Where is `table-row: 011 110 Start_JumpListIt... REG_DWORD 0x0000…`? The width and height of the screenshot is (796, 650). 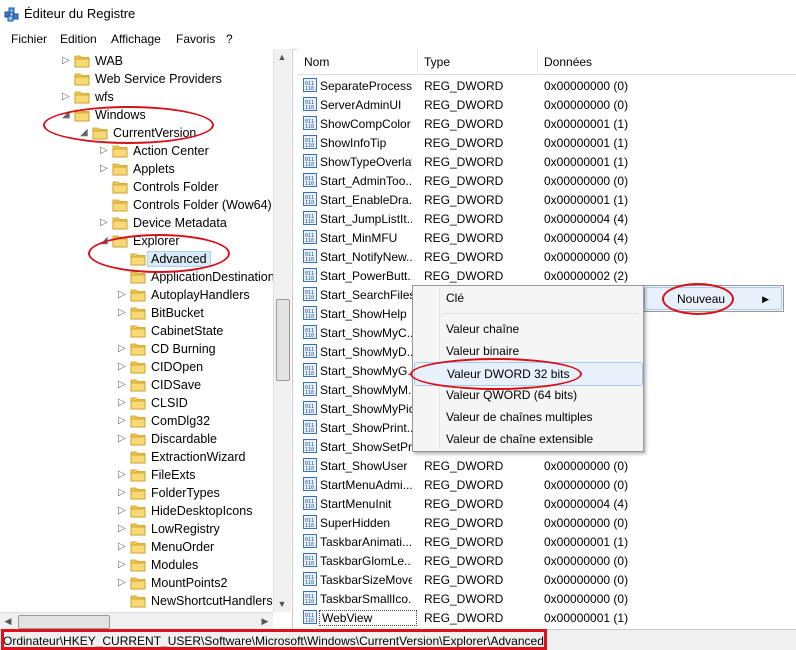
table-row: 011 110 Start_JumpListIt... REG_DWORD 0x0000… is located at coordinates (546, 218).